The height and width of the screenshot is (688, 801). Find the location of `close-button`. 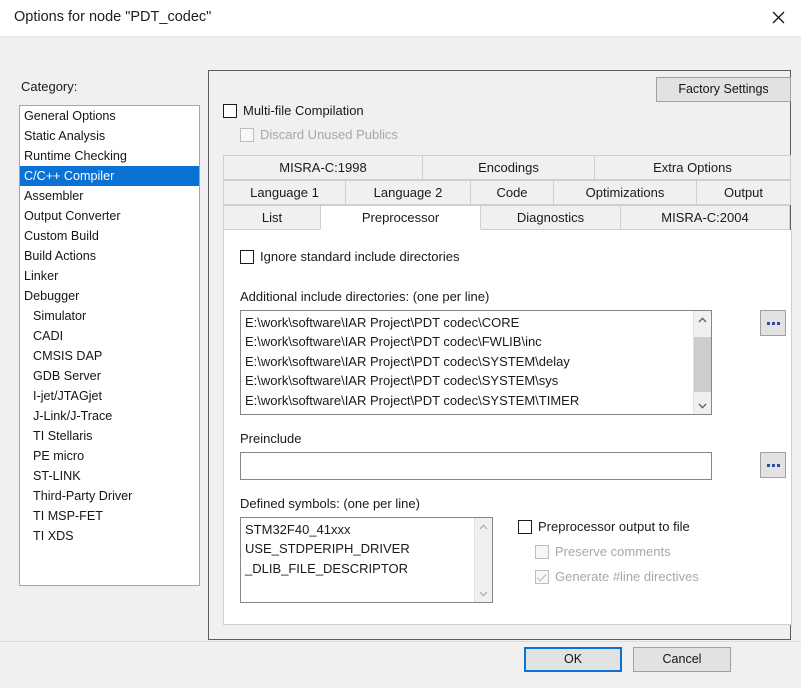

close-button is located at coordinates (778, 17).